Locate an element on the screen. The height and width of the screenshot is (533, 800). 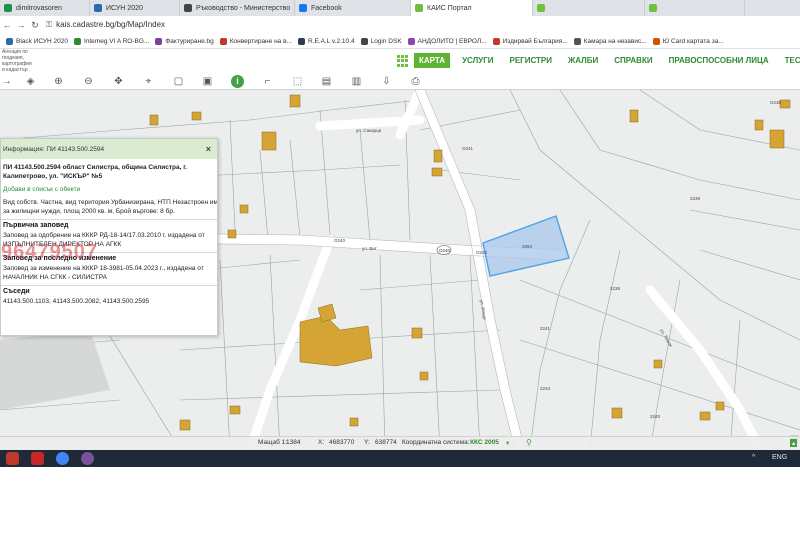
svg-text: 2240 is located at coordinates (655, 416).